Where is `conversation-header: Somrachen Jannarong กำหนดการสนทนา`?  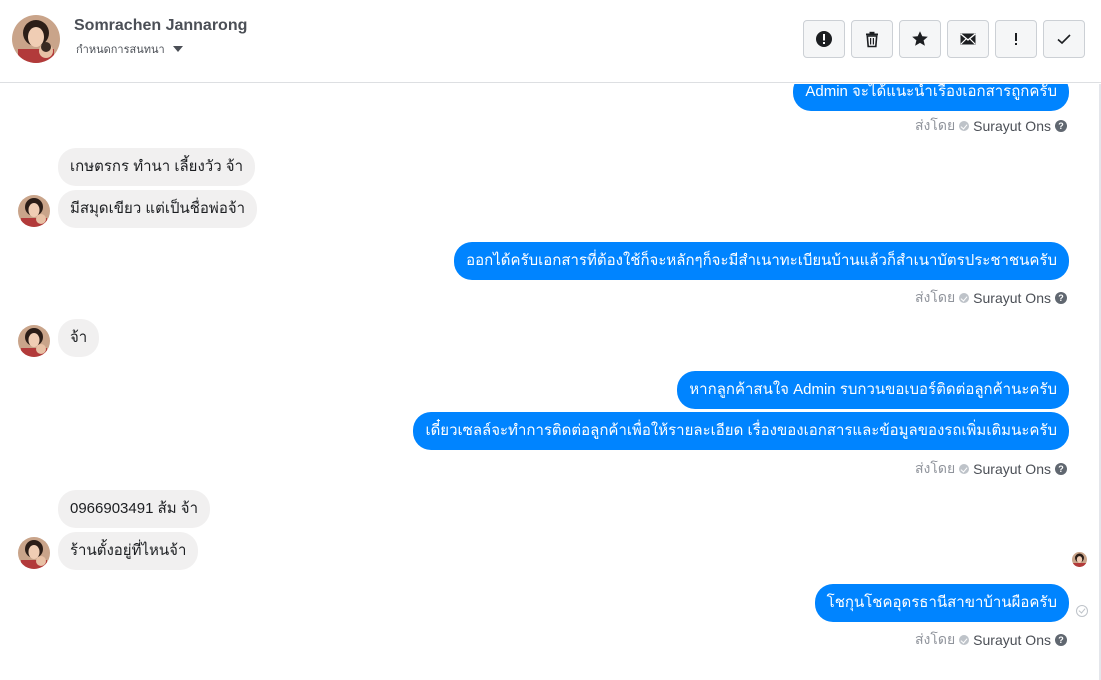 conversation-header: Somrachen Jannarong กำหนดการสนทนา is located at coordinates (550, 41).